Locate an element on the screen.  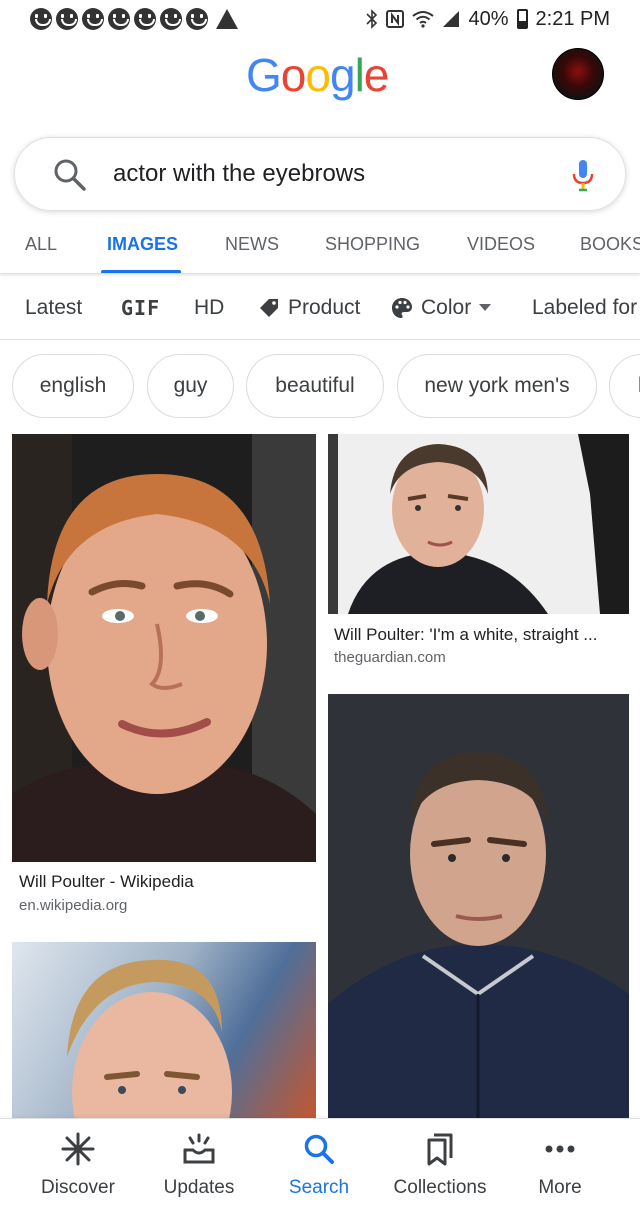
bottom-navigation: Discover Updates Search Collections More is located at coordinates (320, 1161).